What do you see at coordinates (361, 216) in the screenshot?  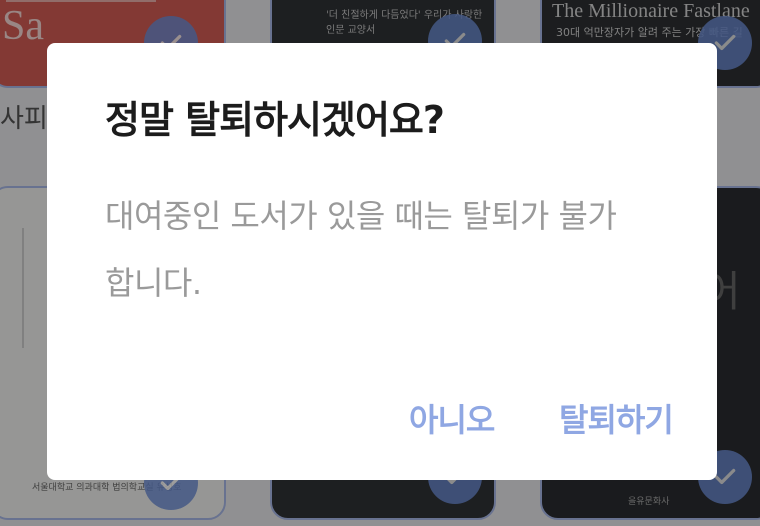 I see `dialog-message-line: 대여중인 도서가 있을 때는 탈퇴가 불가` at bounding box center [361, 216].